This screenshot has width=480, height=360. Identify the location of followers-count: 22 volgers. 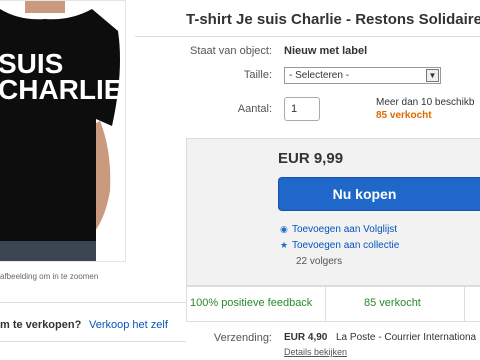
(319, 261).